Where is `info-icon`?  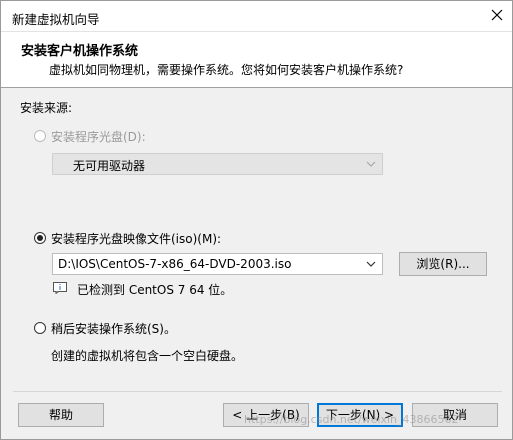 info-icon is located at coordinates (60, 288).